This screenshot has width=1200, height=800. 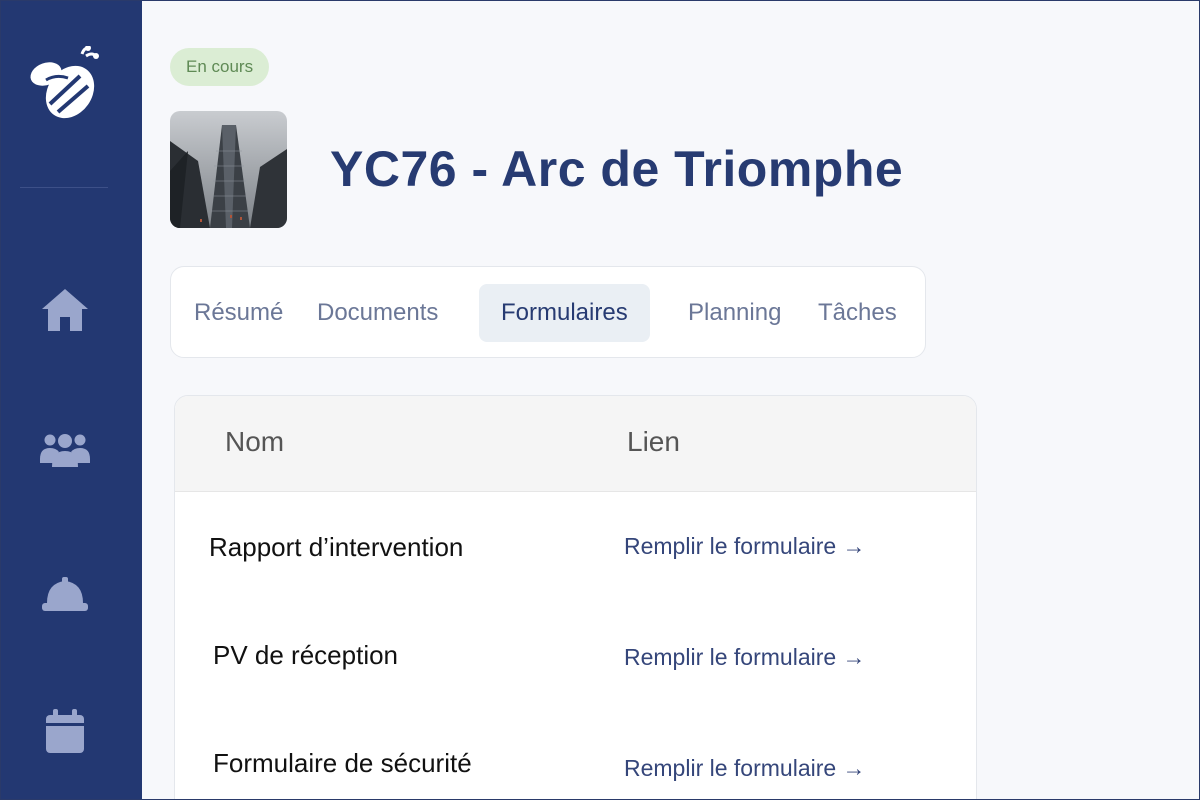 What do you see at coordinates (65, 310) in the screenshot?
I see `home-icon` at bounding box center [65, 310].